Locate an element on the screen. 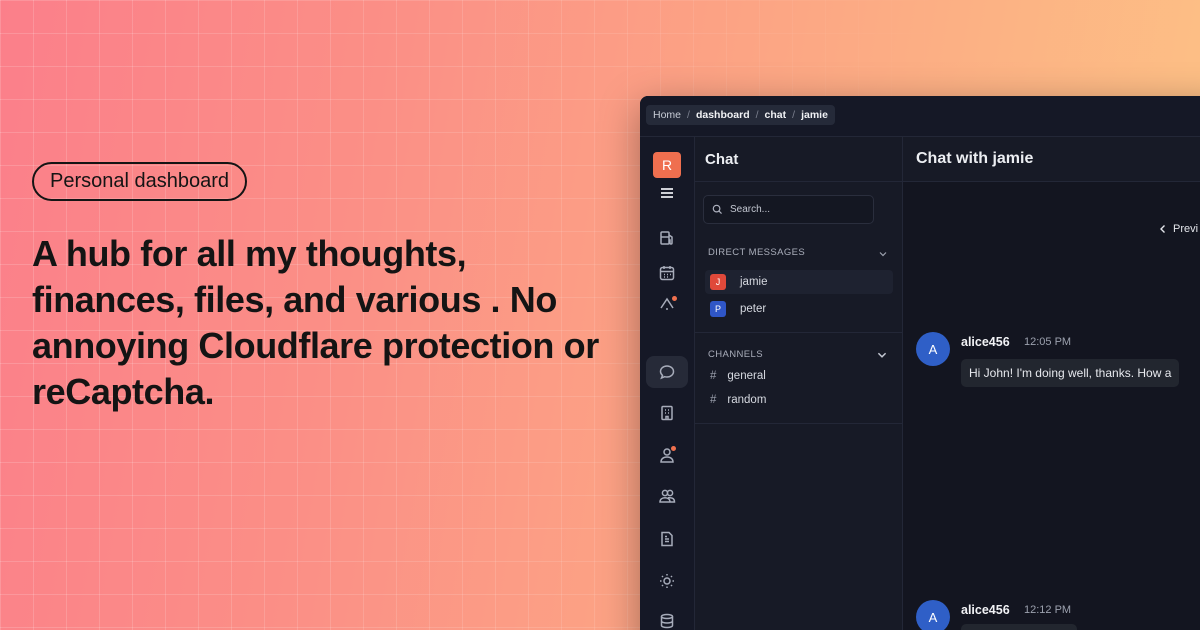  tag-pill: Personal dashboard is located at coordinates (140, 181).